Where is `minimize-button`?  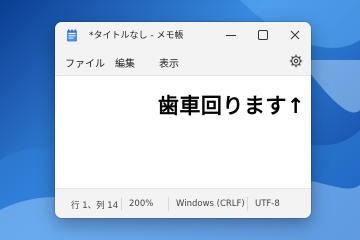
minimize-button is located at coordinates (231, 35).